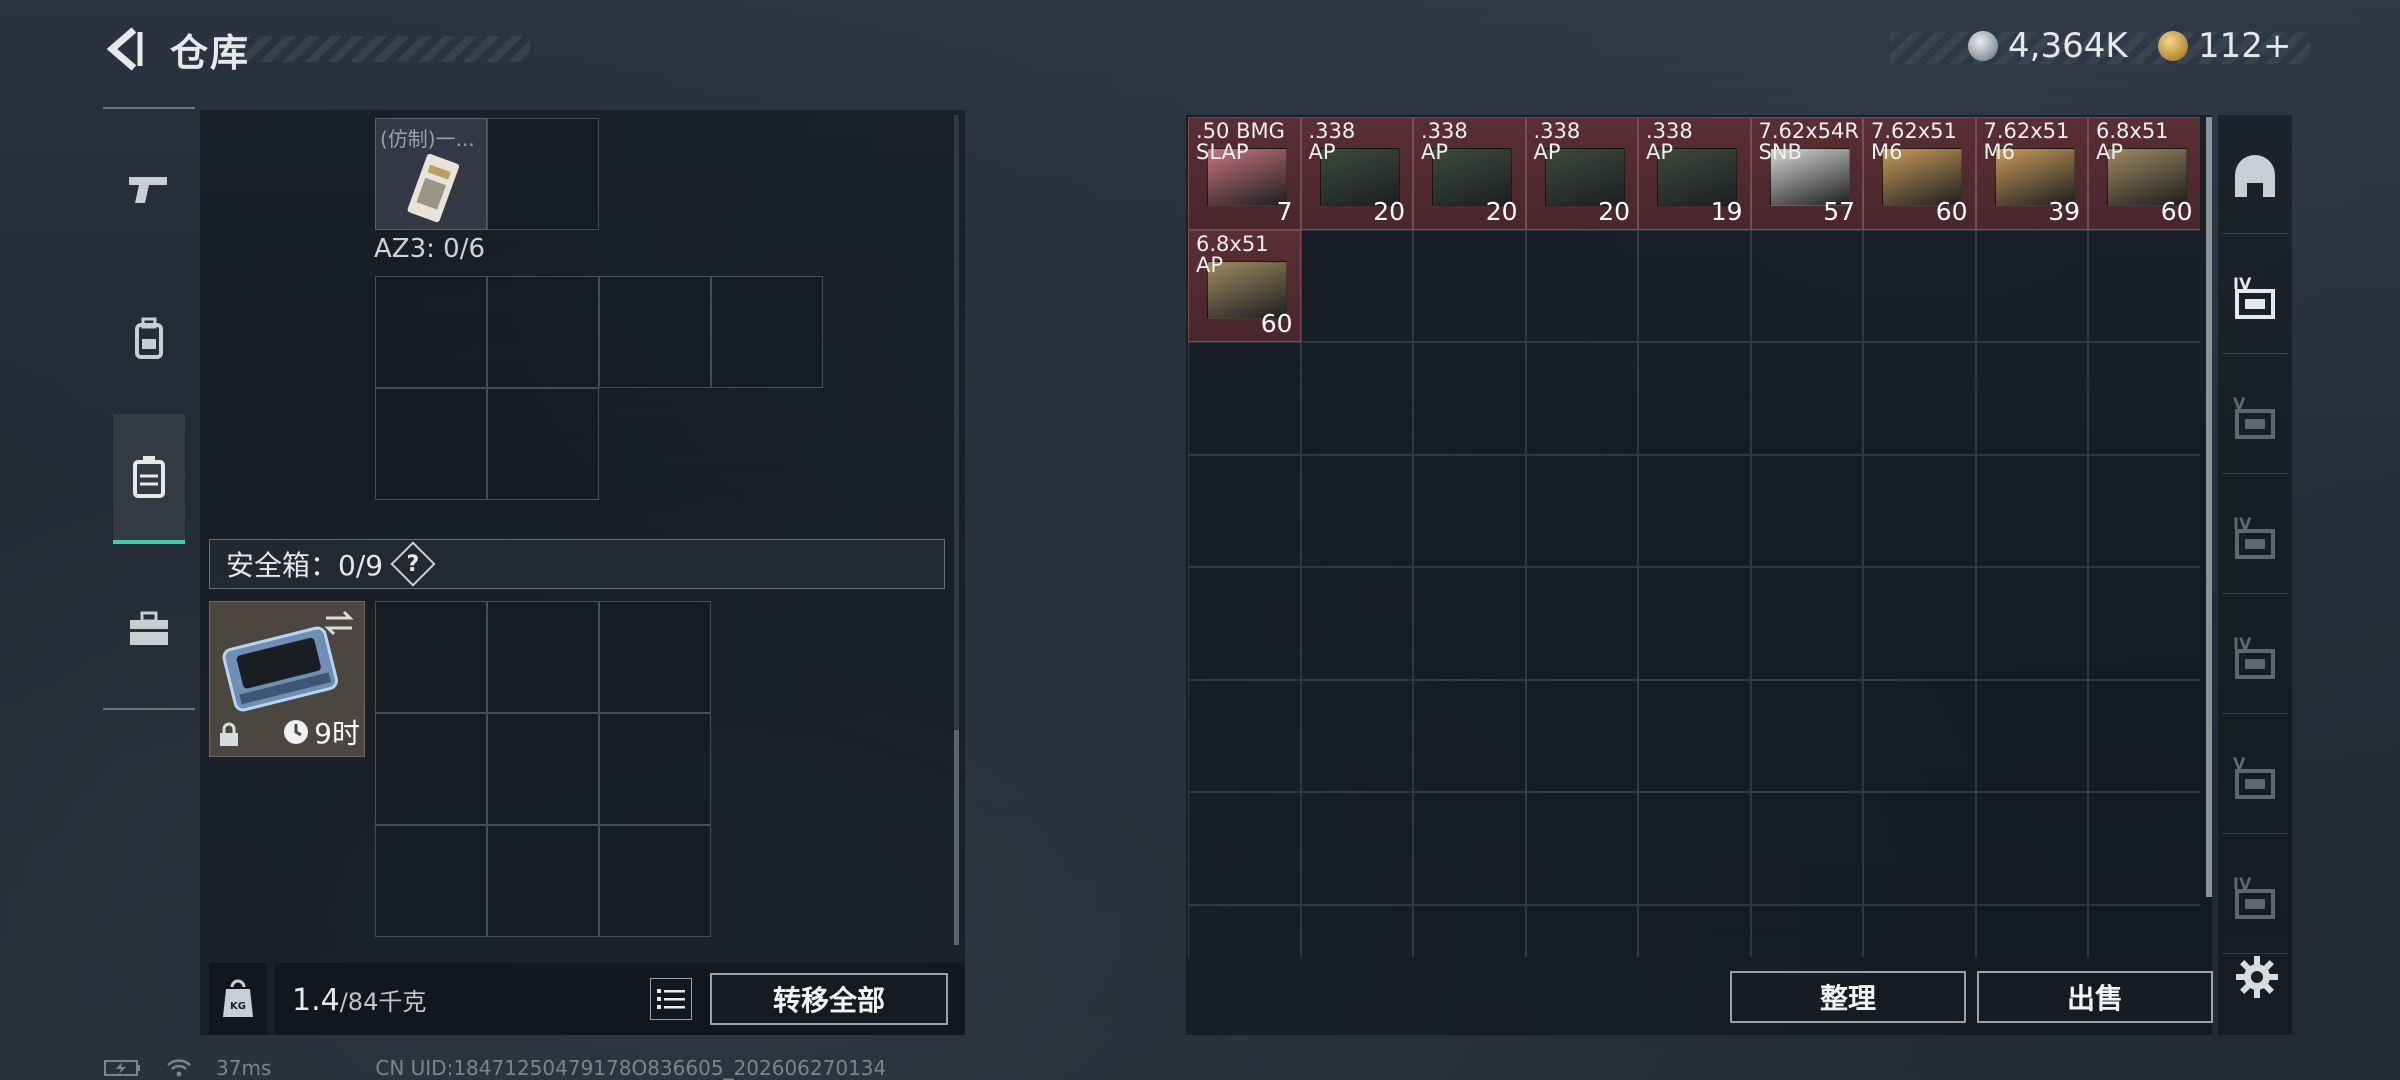  What do you see at coordinates (2255, 419) in the screenshot?
I see `storage-tab-3: V` at bounding box center [2255, 419].